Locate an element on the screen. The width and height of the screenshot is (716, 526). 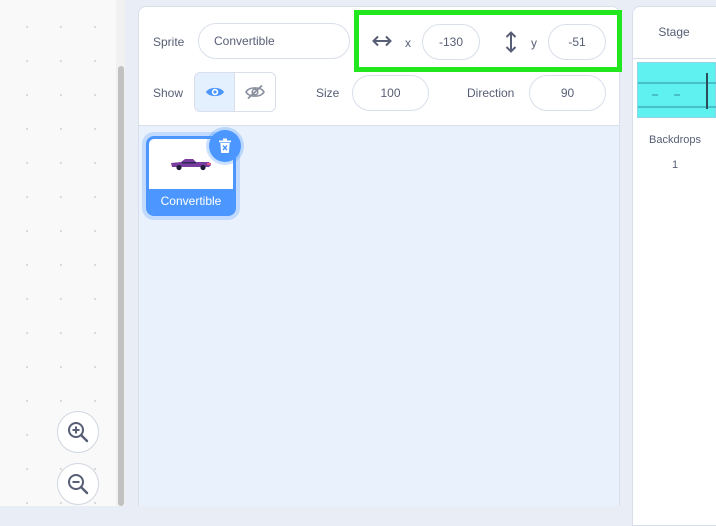
y-label: y is located at coordinates (534, 43).